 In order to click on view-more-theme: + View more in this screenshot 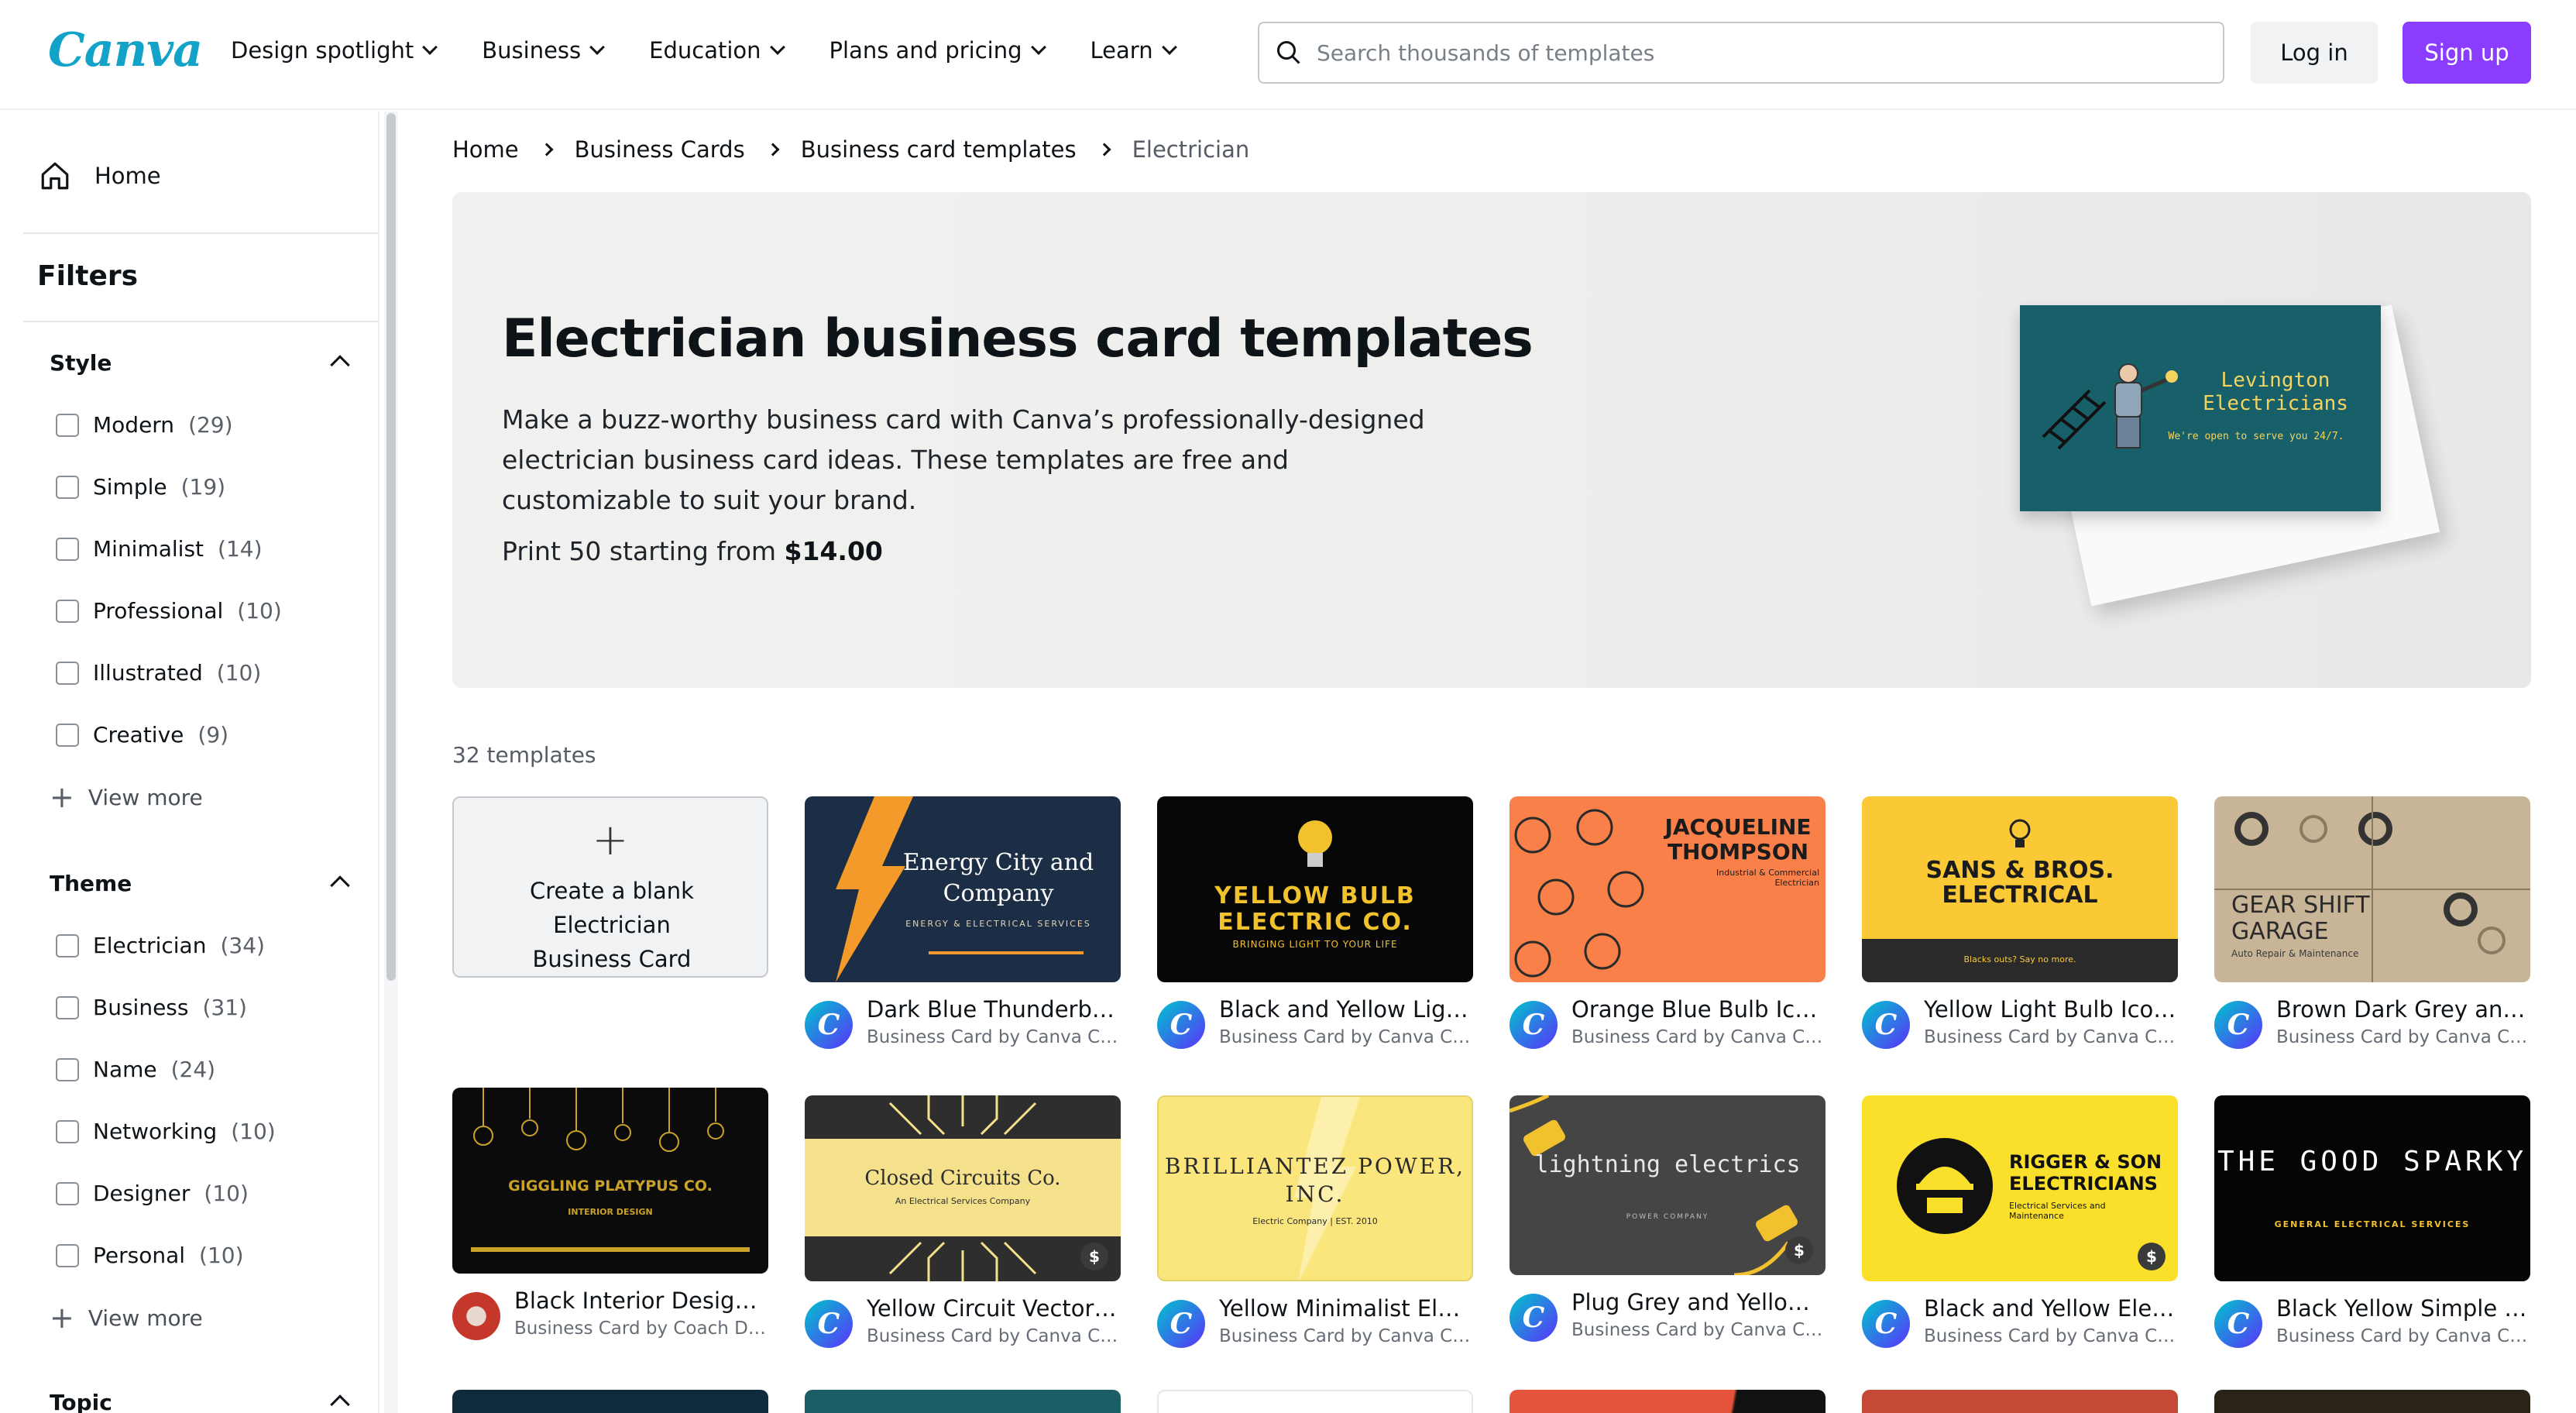, I will do `click(126, 1317)`.